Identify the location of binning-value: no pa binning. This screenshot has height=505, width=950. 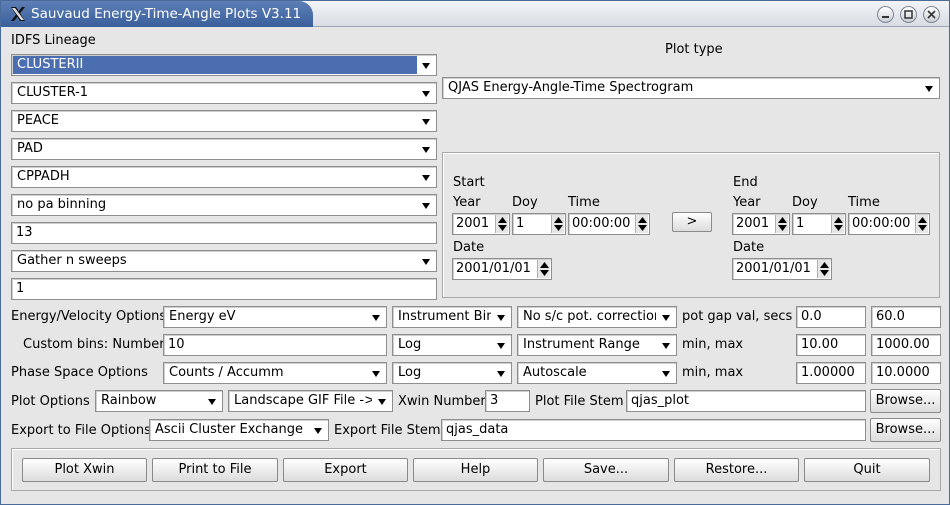
(62, 204).